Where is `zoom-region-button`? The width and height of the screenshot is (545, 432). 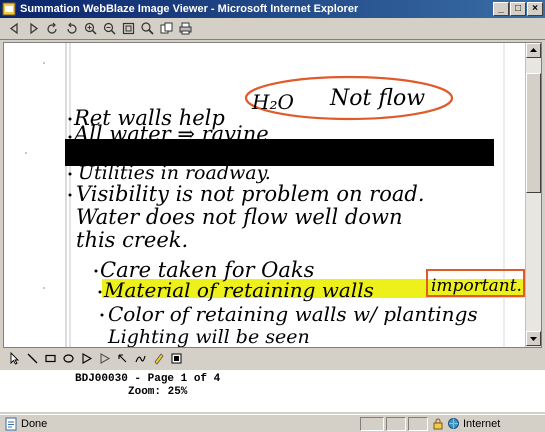
zoom-region-button is located at coordinates (147, 28).